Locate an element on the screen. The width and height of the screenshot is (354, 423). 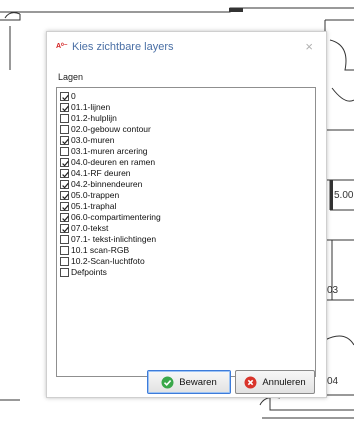
layer-row: 01.1-lijnen is located at coordinates (85, 107).